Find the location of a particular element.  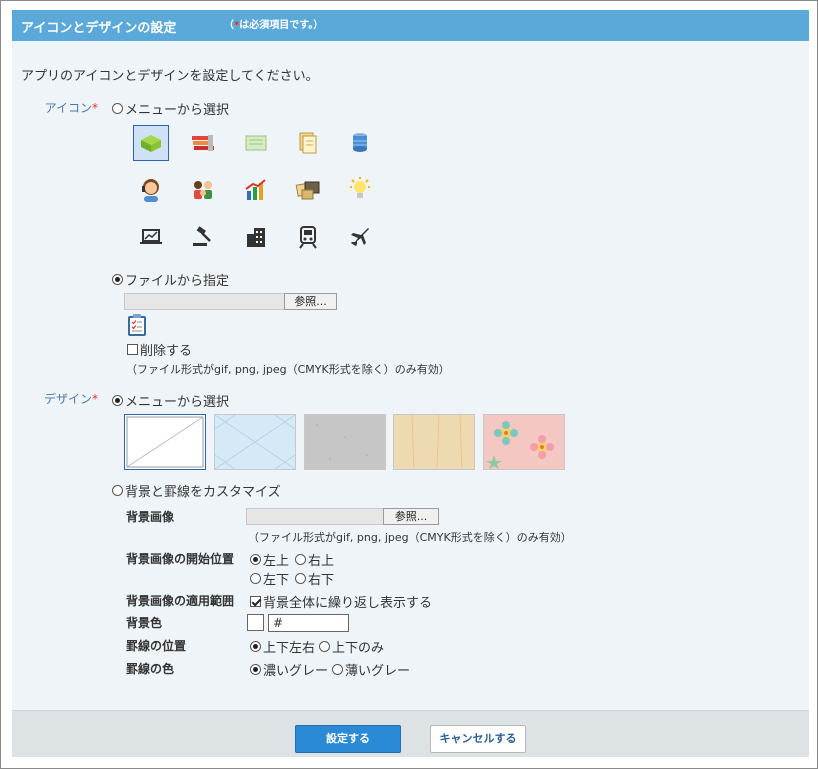

documents-icon is located at coordinates (308, 143).